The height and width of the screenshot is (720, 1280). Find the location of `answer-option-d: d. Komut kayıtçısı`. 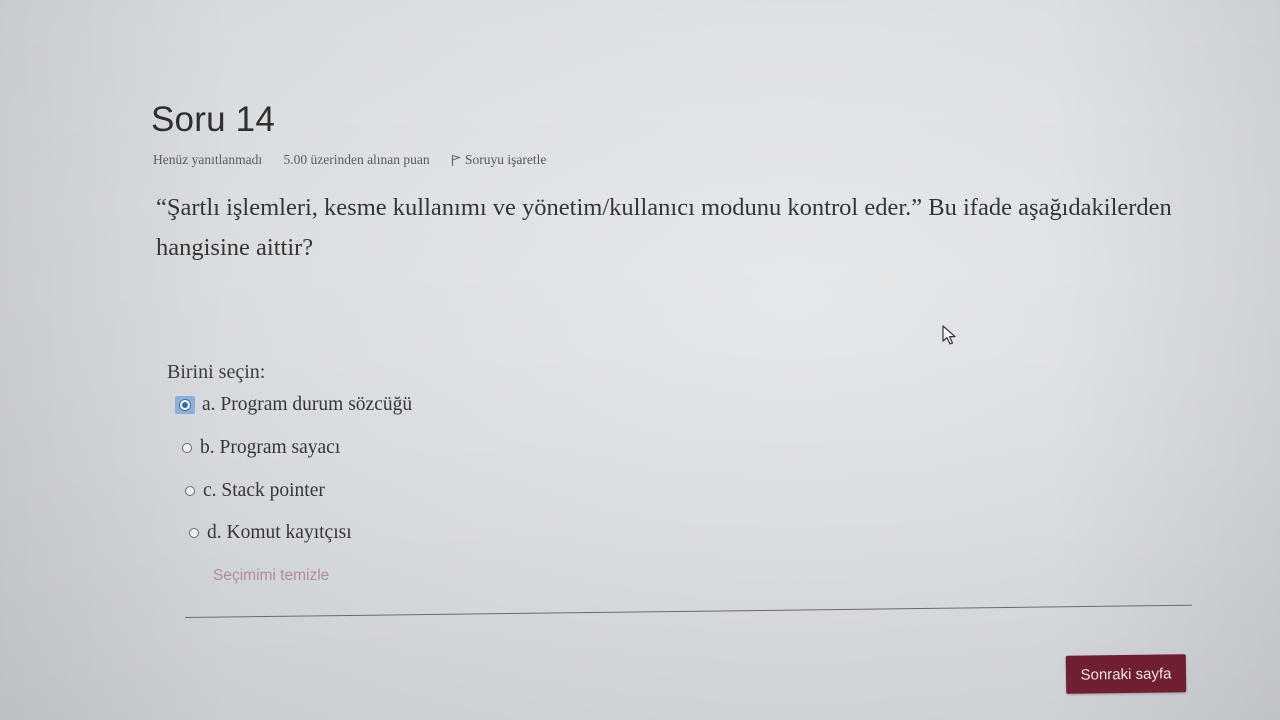

answer-option-d: d. Komut kayıtçısı is located at coordinates (270, 533).